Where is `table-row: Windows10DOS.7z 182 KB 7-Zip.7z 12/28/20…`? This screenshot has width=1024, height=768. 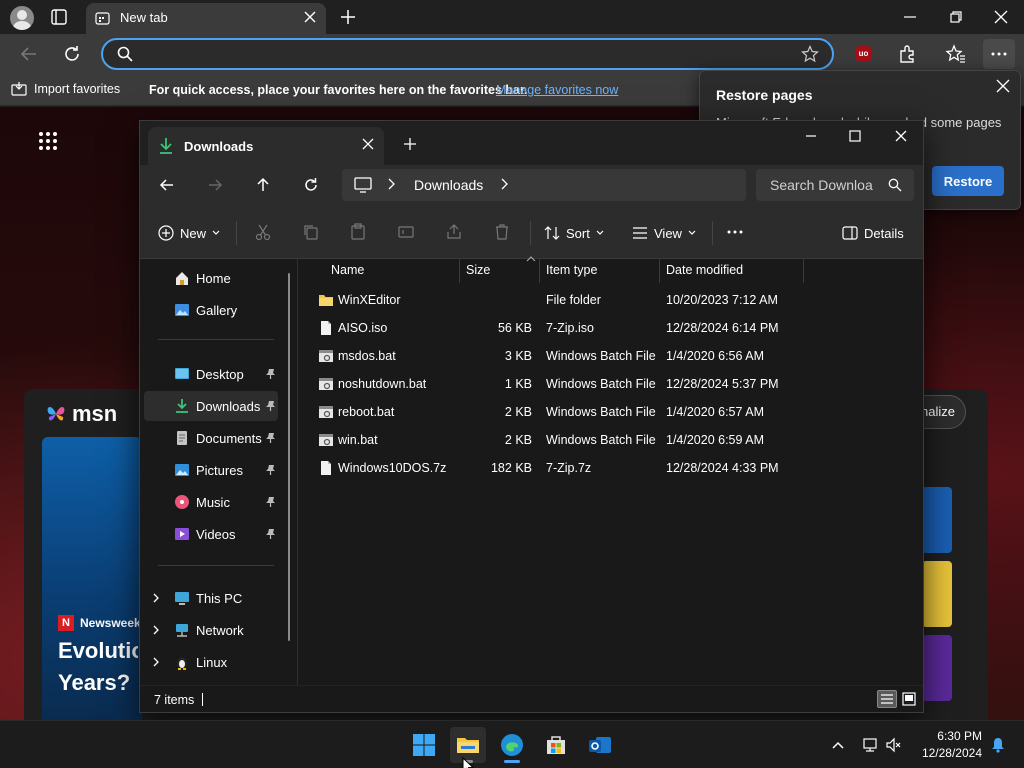 table-row: Windows10DOS.7z 182 KB 7-Zip.7z 12/28/20… is located at coordinates (548, 468).